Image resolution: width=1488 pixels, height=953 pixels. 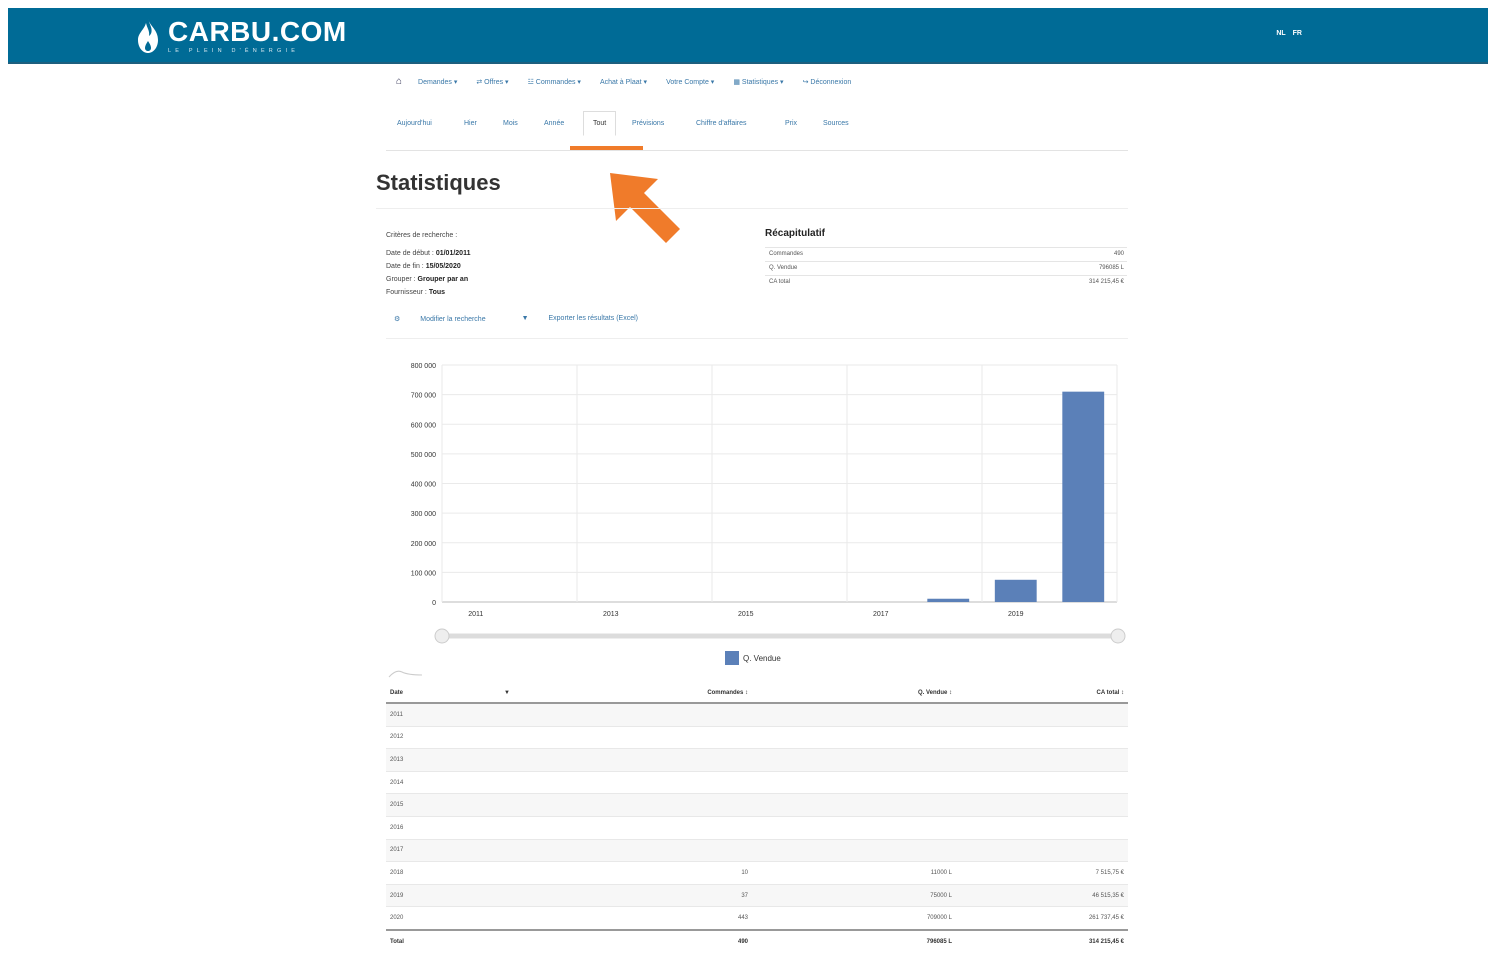 What do you see at coordinates (757, 850) in the screenshot?
I see `table-row: 2017` at bounding box center [757, 850].